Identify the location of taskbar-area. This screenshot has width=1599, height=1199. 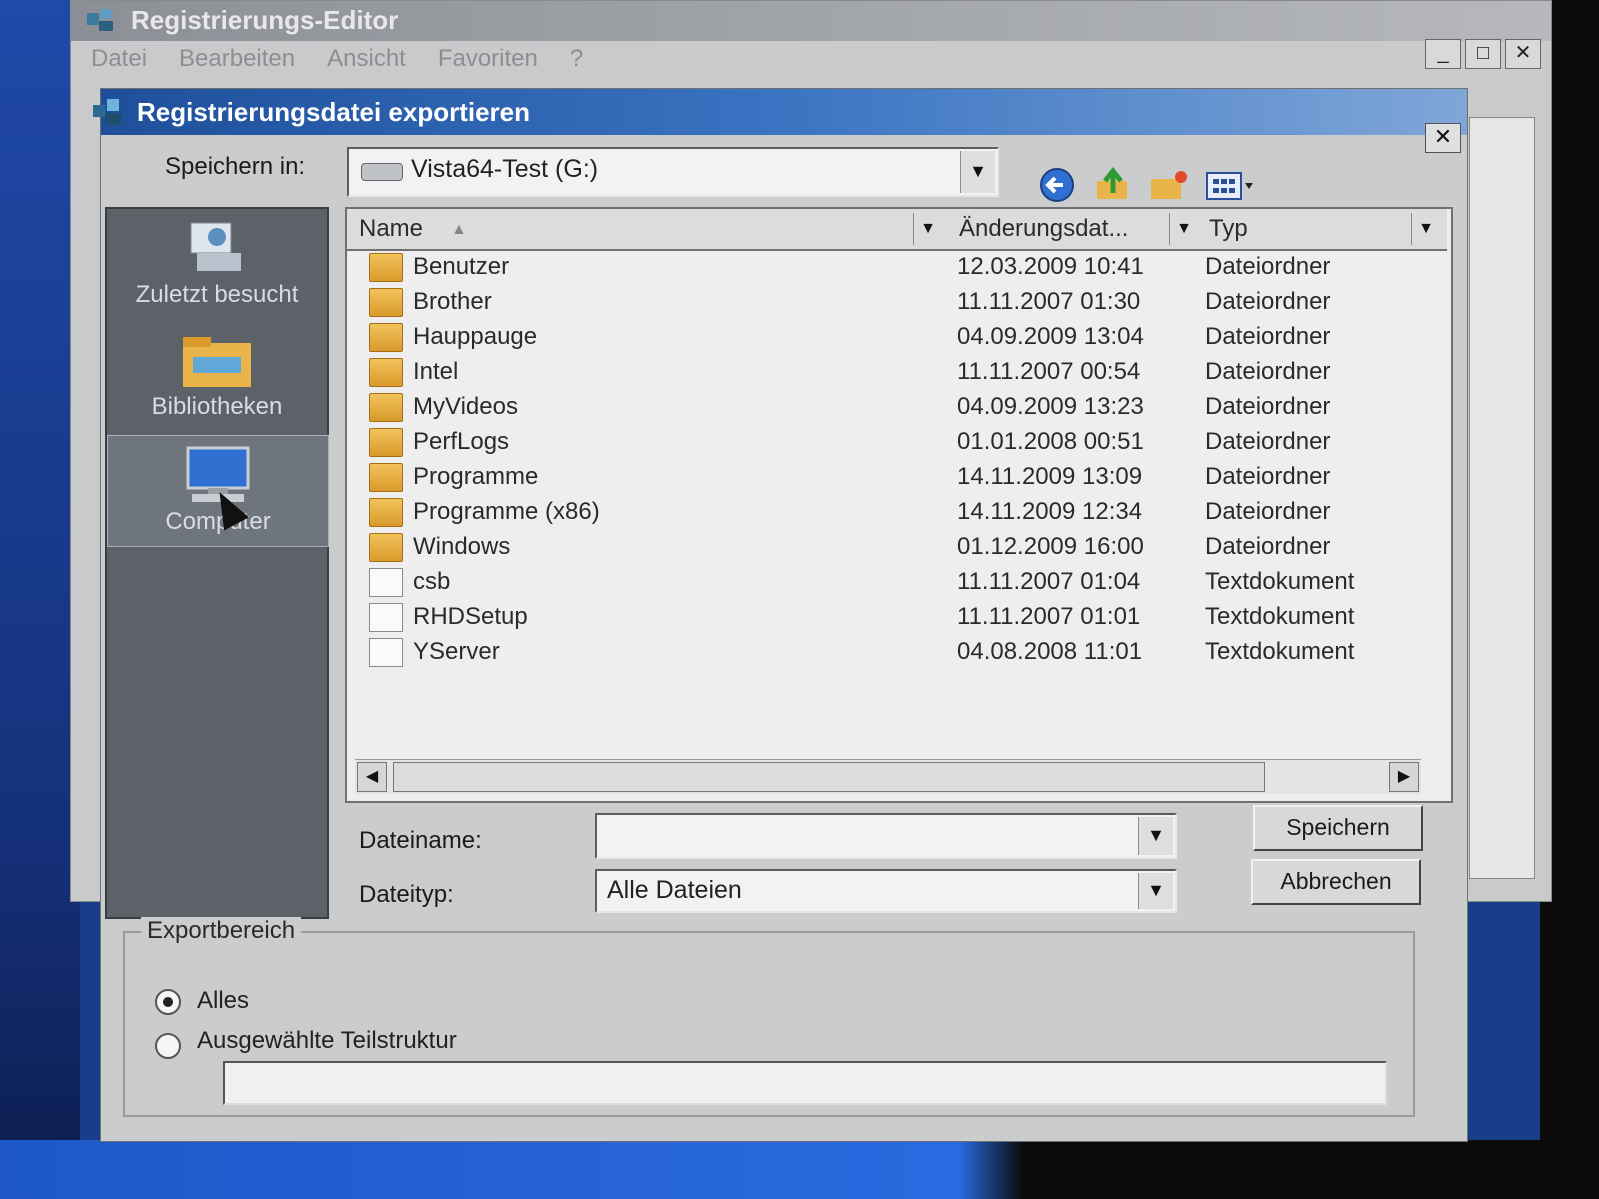
(799, 1169).